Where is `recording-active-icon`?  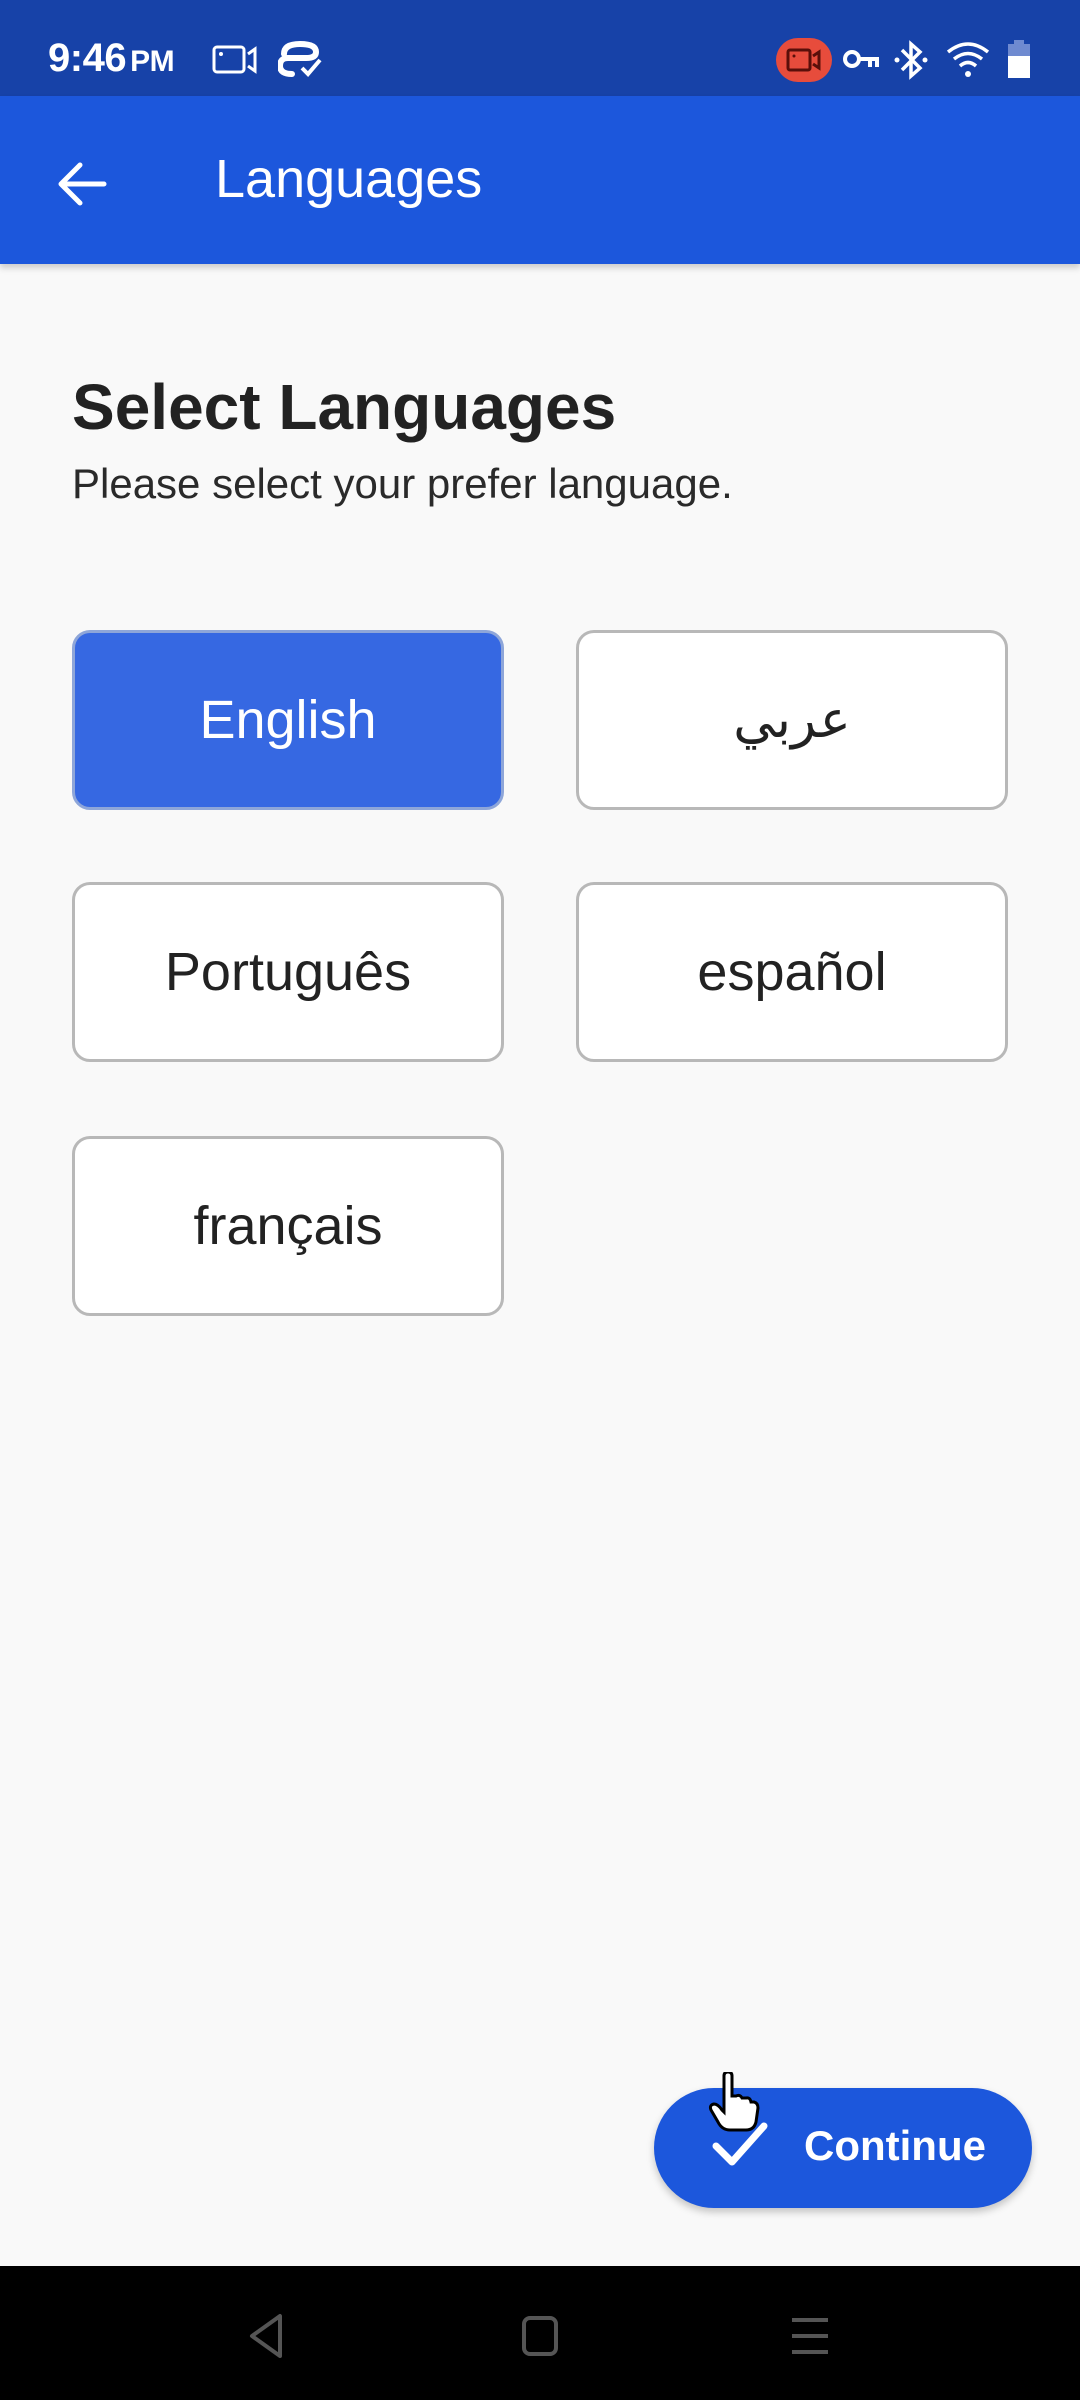
recording-active-icon is located at coordinates (803, 60).